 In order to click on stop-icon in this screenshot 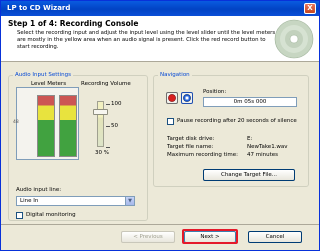, I will do `click(187, 98)`.